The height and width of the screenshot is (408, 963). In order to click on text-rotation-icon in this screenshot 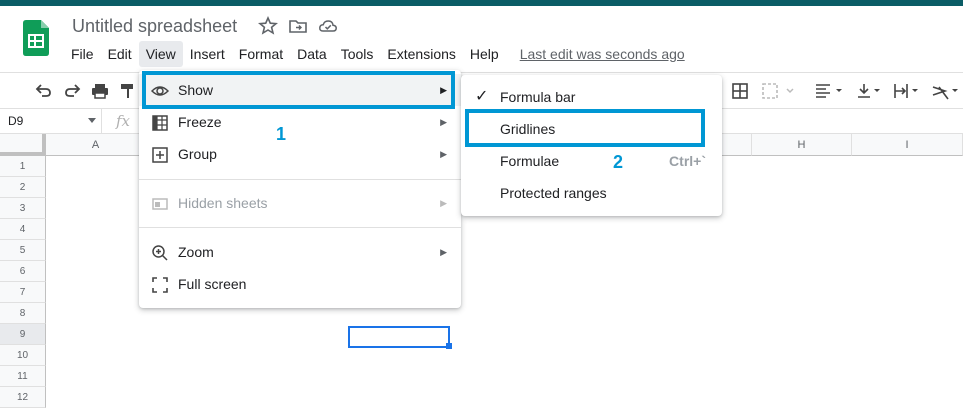, I will do `click(946, 91)`.